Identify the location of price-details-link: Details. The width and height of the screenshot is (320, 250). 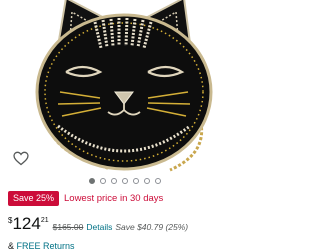
(99, 227).